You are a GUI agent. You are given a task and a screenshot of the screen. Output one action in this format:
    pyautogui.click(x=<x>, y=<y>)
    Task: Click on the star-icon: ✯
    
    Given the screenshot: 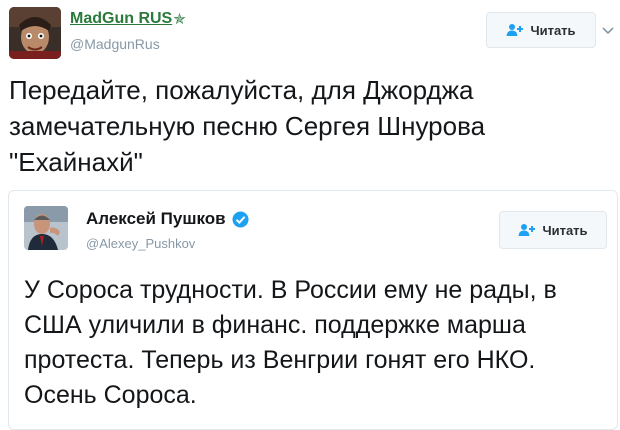 What is the action you would take?
    pyautogui.click(x=179, y=19)
    